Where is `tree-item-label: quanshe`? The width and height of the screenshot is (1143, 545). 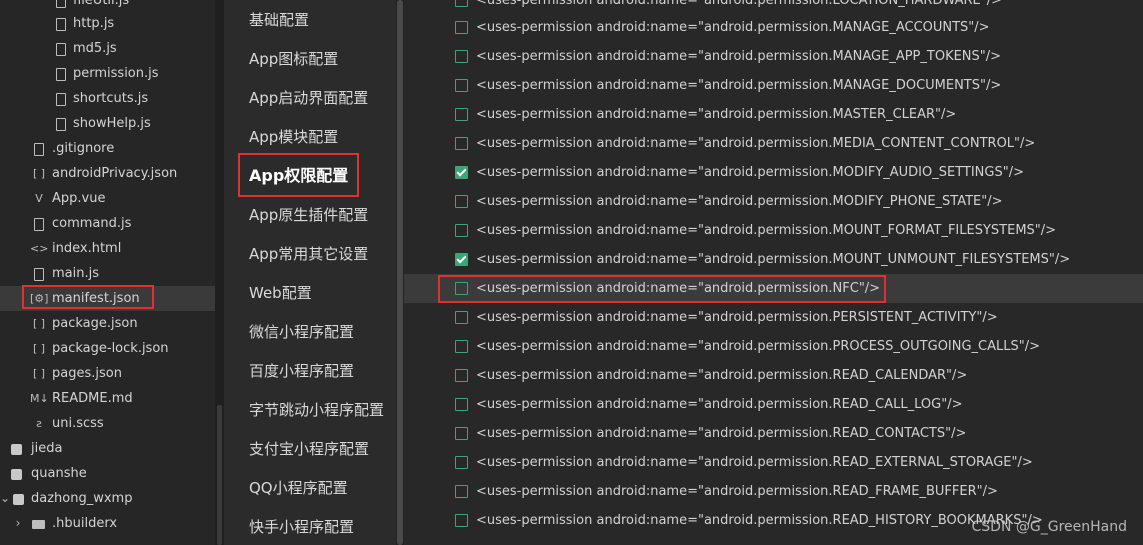
tree-item-label: quanshe is located at coordinates (59, 473).